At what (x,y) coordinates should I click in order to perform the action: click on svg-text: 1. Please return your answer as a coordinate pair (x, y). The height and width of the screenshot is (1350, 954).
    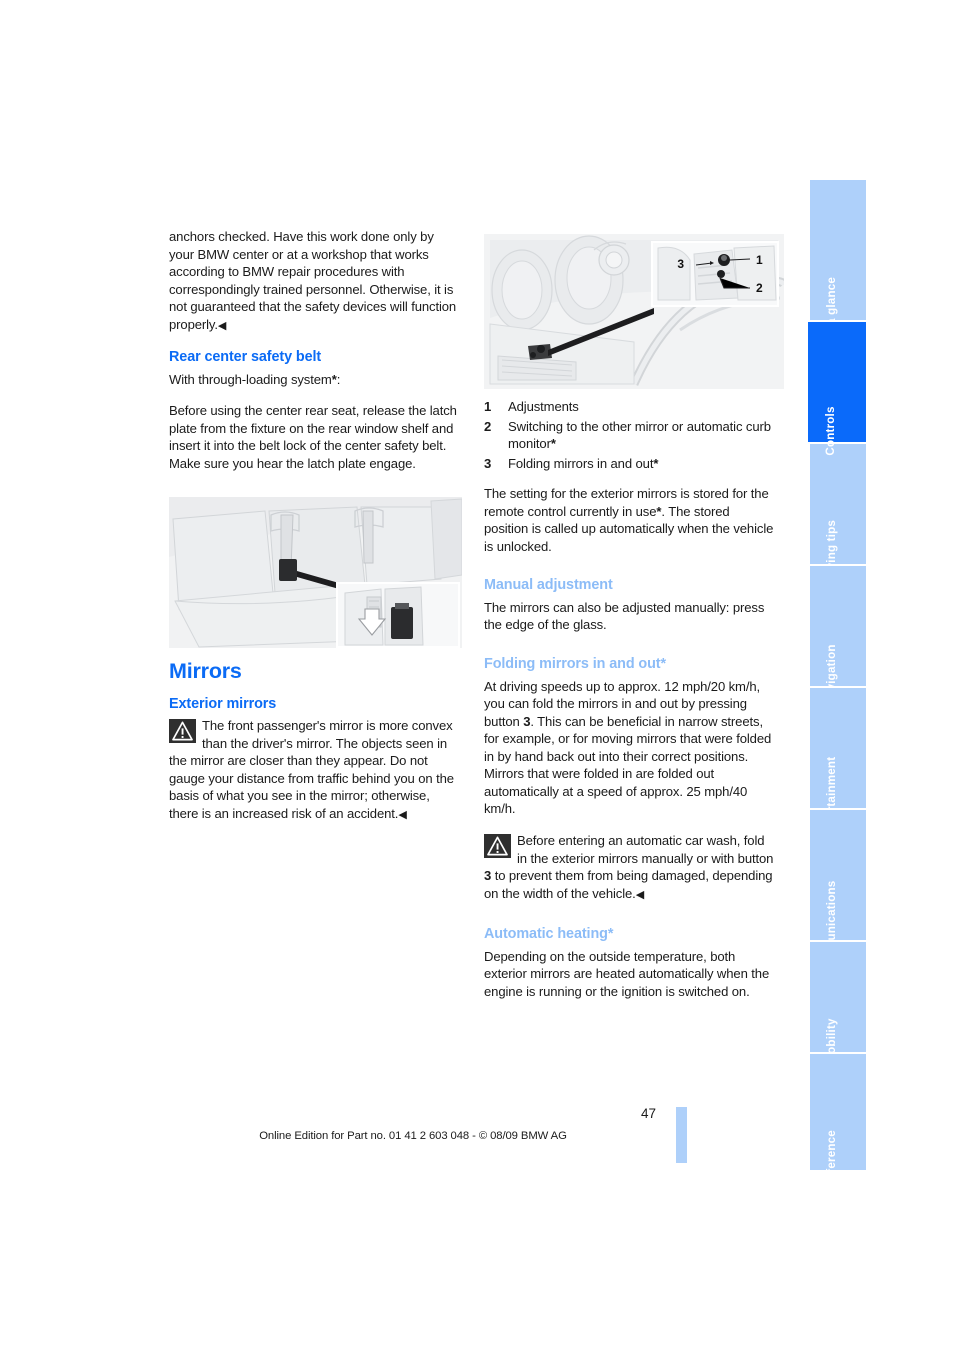
    Looking at the image, I should click on (759, 260).